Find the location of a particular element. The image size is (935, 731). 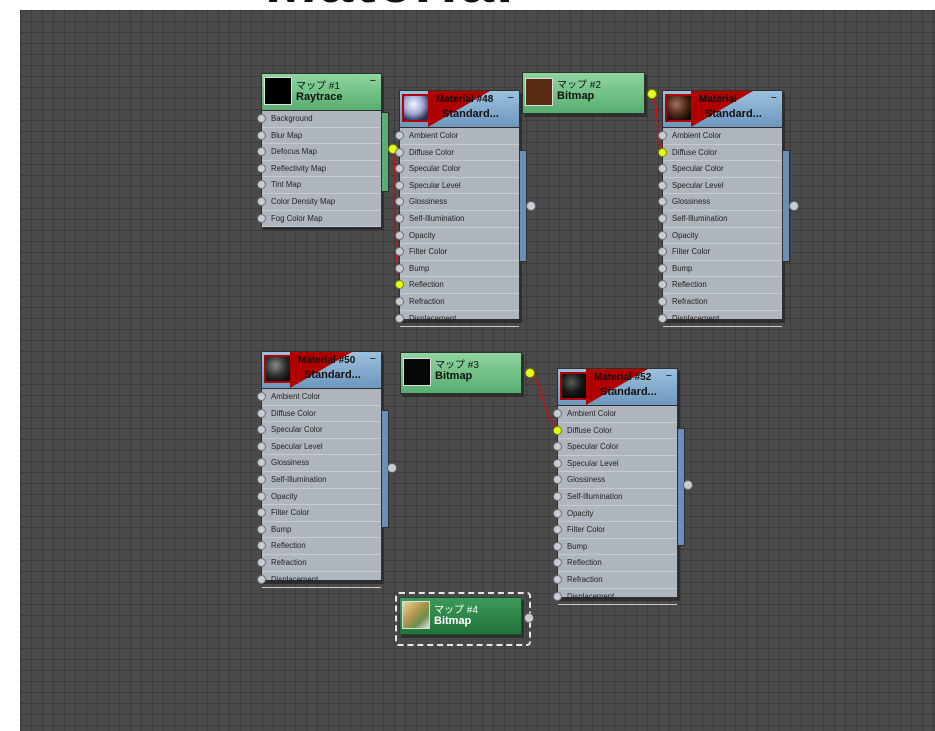

node-map4-bitmap: マップ #4 Bitmap is located at coordinates (460, 616).